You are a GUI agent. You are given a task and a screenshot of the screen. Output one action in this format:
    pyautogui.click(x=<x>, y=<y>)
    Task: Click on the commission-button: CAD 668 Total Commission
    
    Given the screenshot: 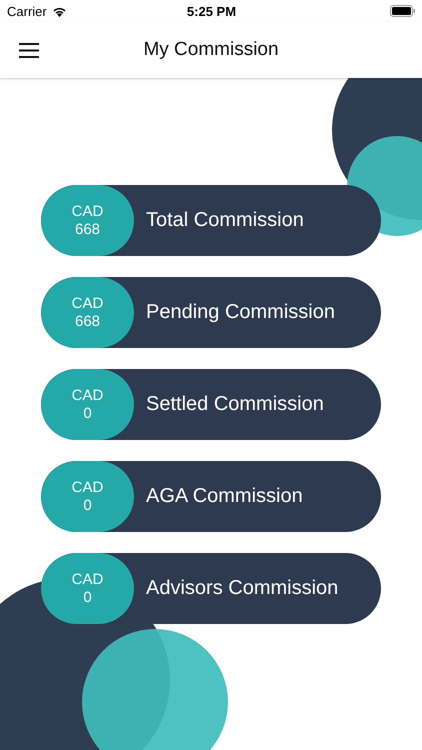 What is the action you would take?
    pyautogui.click(x=211, y=220)
    